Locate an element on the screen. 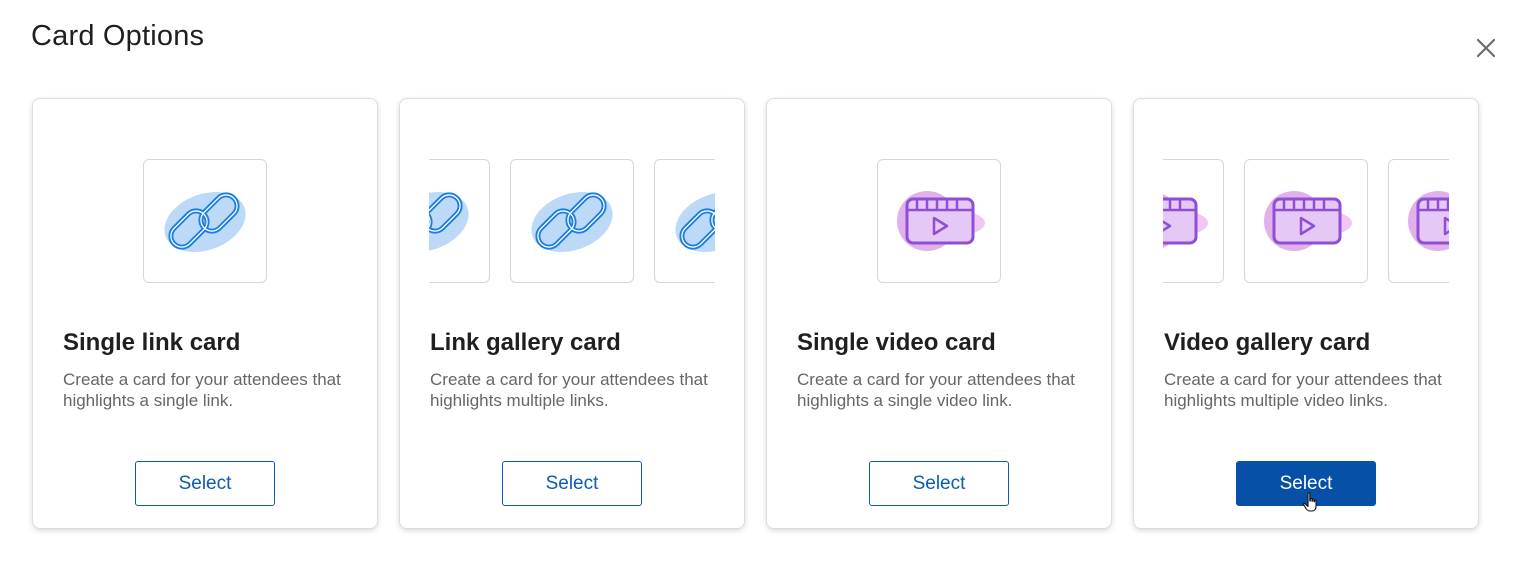 This screenshot has width=1537, height=579. close-icon is located at coordinates (1486, 48).